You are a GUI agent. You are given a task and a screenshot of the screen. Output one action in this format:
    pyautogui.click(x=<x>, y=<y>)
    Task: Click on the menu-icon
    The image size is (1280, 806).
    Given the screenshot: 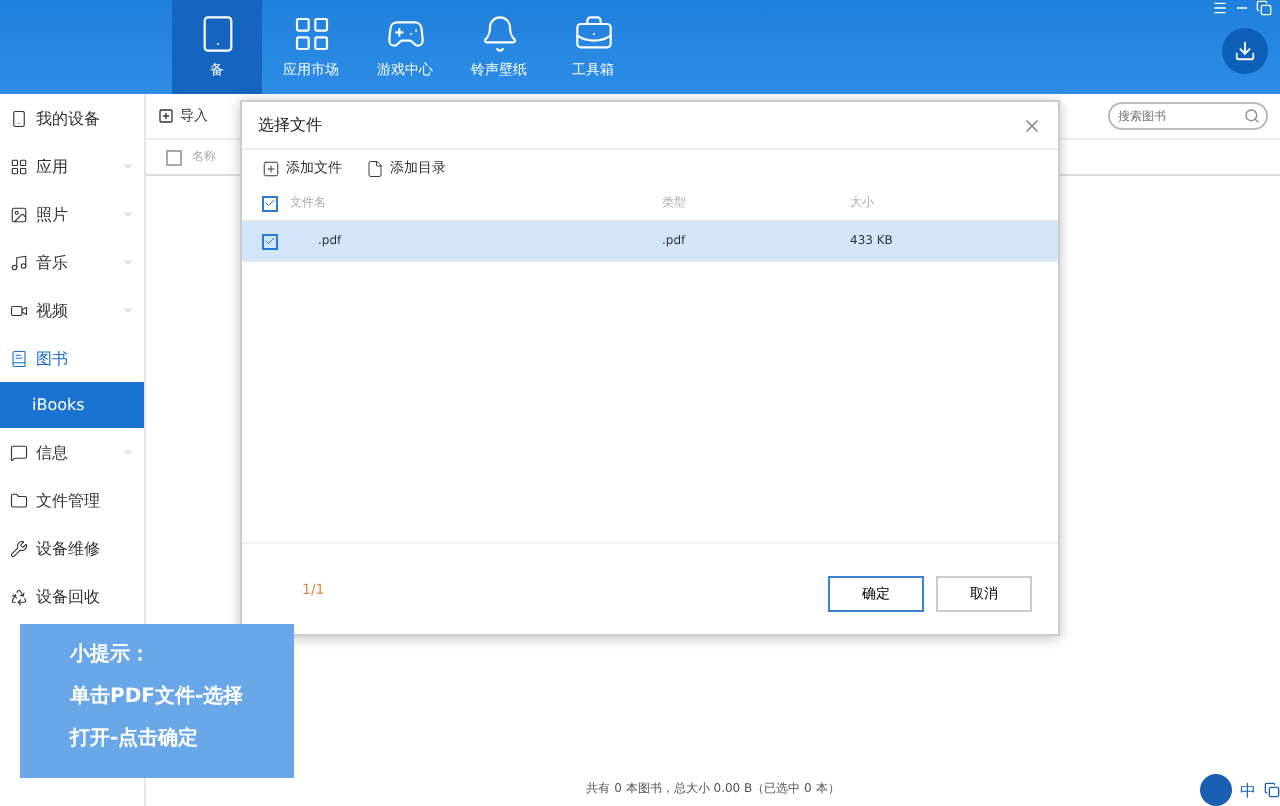 What is the action you would take?
    pyautogui.click(x=1220, y=8)
    